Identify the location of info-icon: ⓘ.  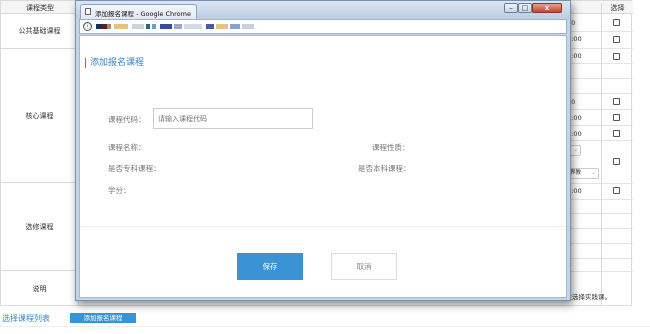
(87, 26).